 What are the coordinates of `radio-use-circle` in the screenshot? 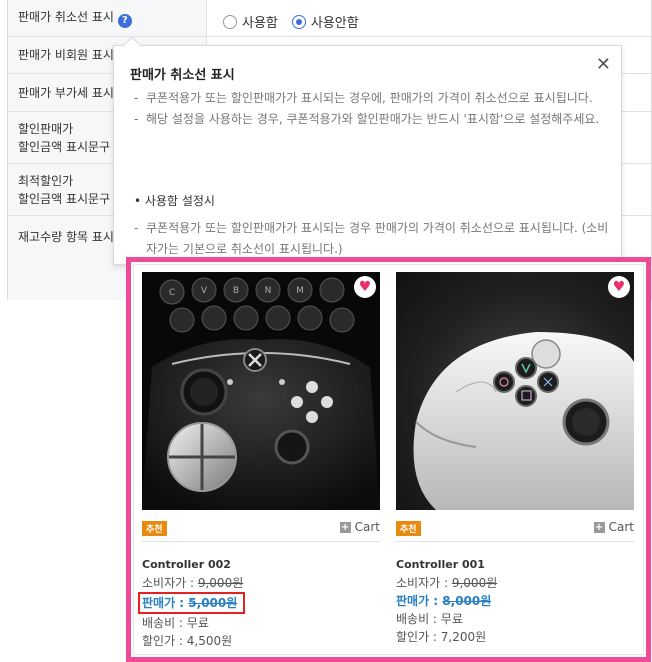 It's located at (230, 21).